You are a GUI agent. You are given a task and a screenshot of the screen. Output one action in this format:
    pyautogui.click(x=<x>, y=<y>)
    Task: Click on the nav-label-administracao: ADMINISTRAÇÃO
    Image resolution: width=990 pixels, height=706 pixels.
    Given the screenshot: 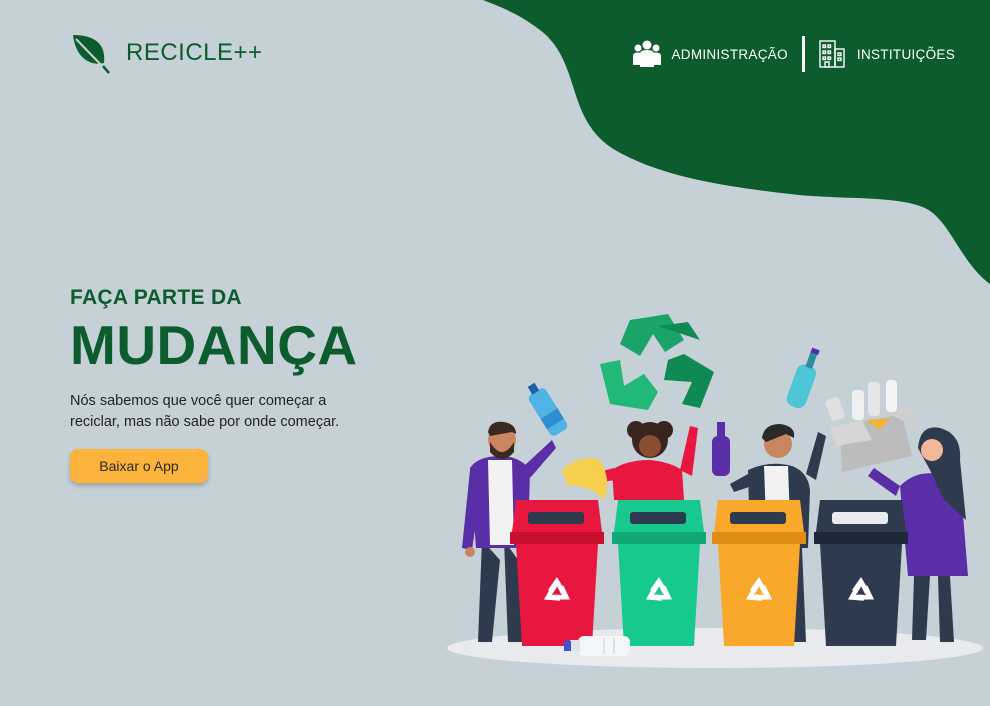 What is the action you would take?
    pyautogui.click(x=729, y=54)
    